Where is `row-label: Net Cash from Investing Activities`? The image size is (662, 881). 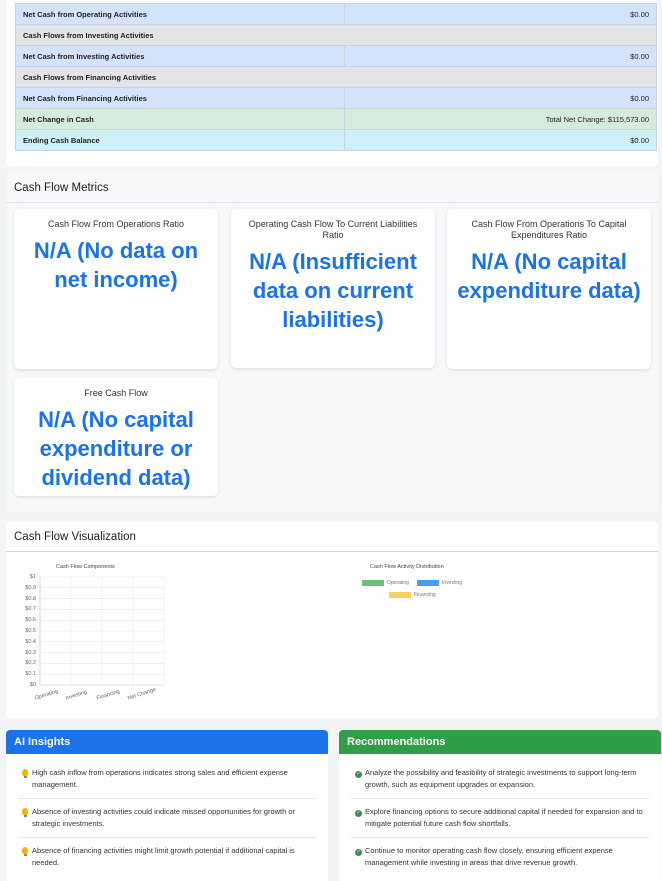
row-label: Net Cash from Investing Activities is located at coordinates (180, 56).